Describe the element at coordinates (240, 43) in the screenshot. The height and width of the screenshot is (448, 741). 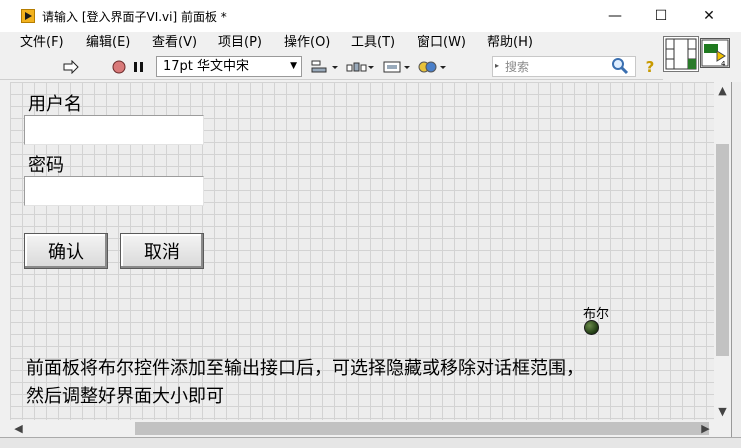
I see `menu-project: 项目(P)` at that location.